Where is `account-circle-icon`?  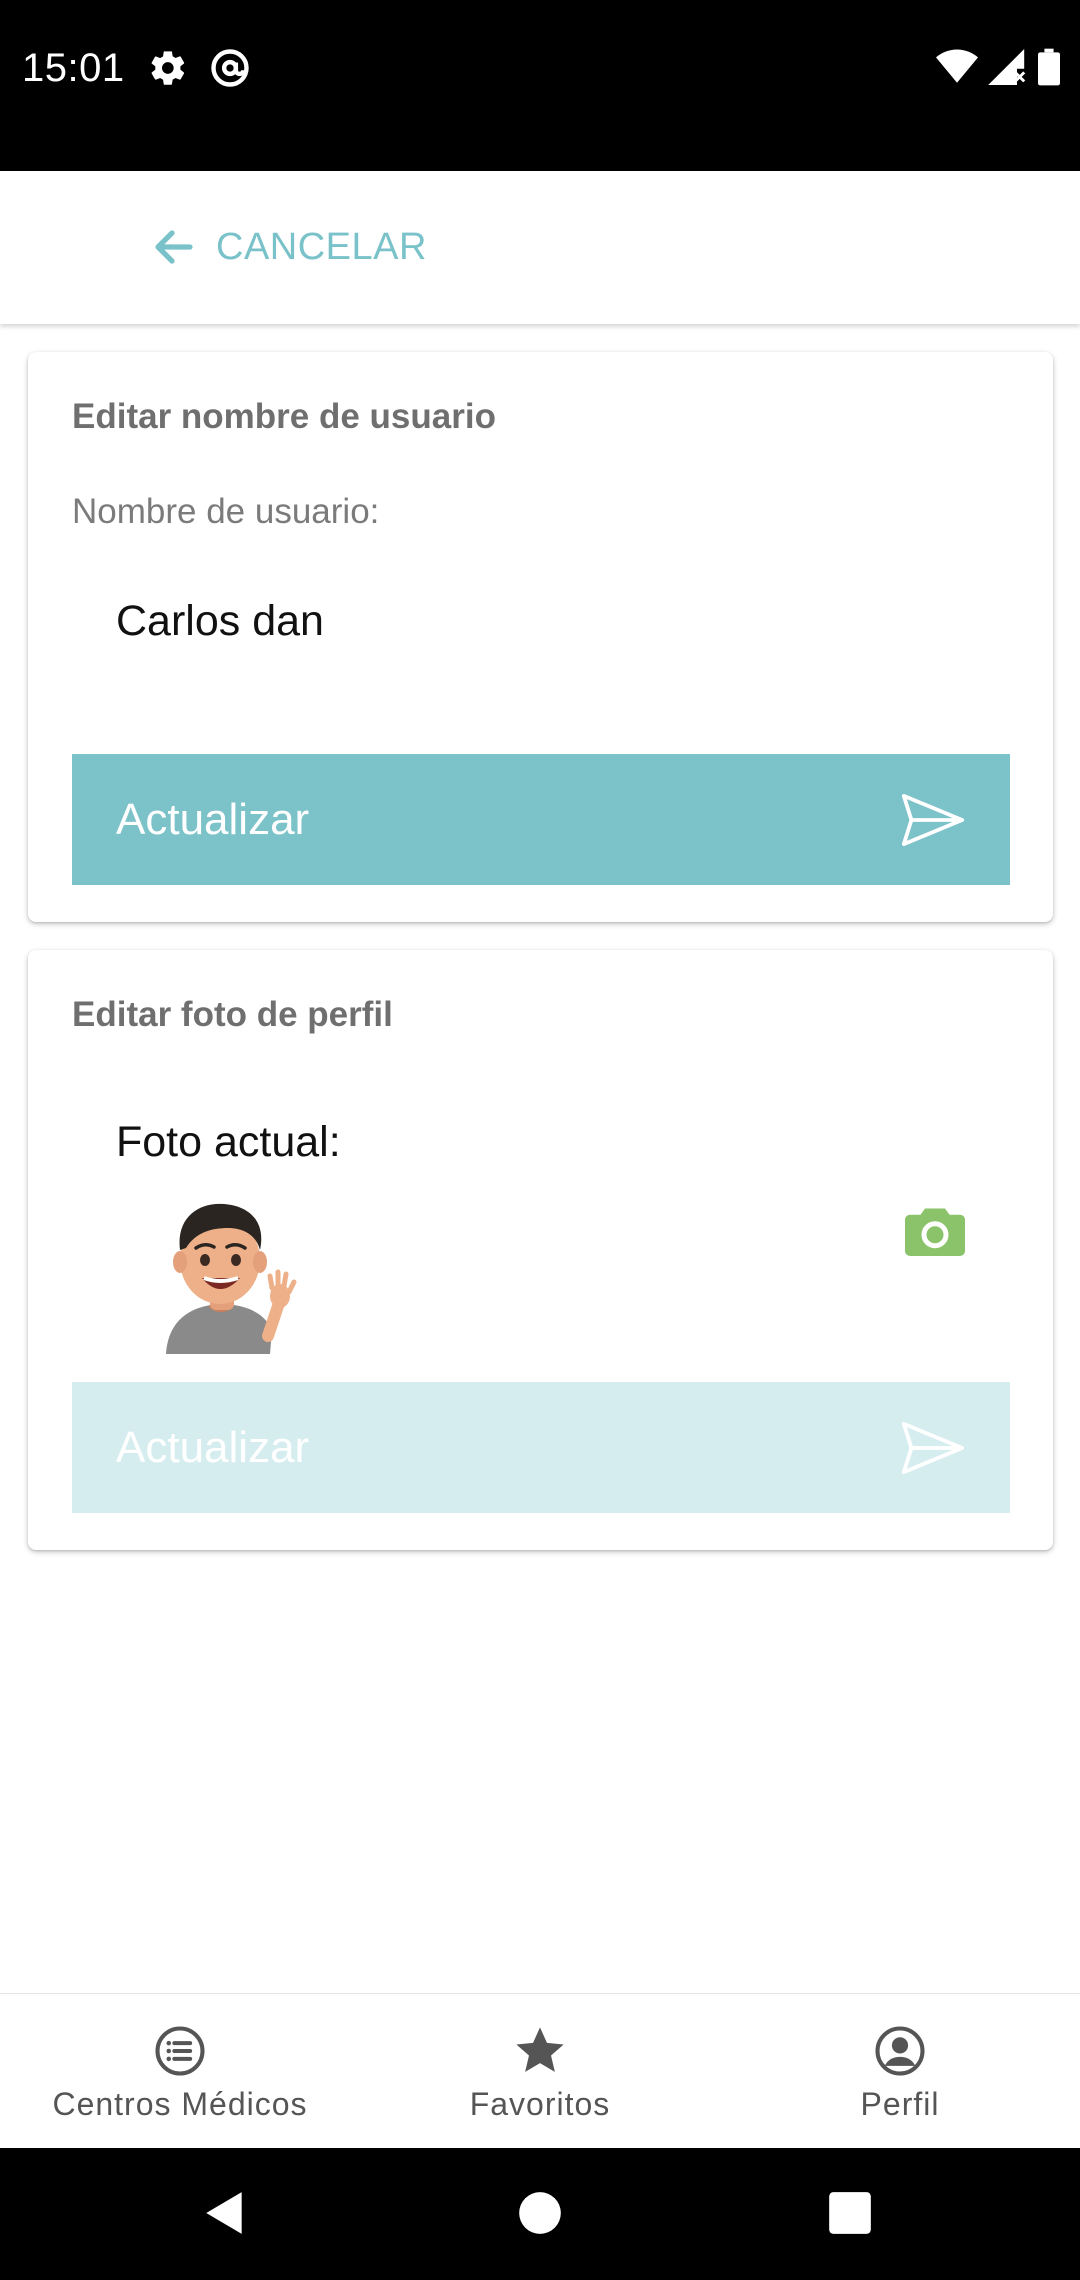 account-circle-icon is located at coordinates (900, 2051).